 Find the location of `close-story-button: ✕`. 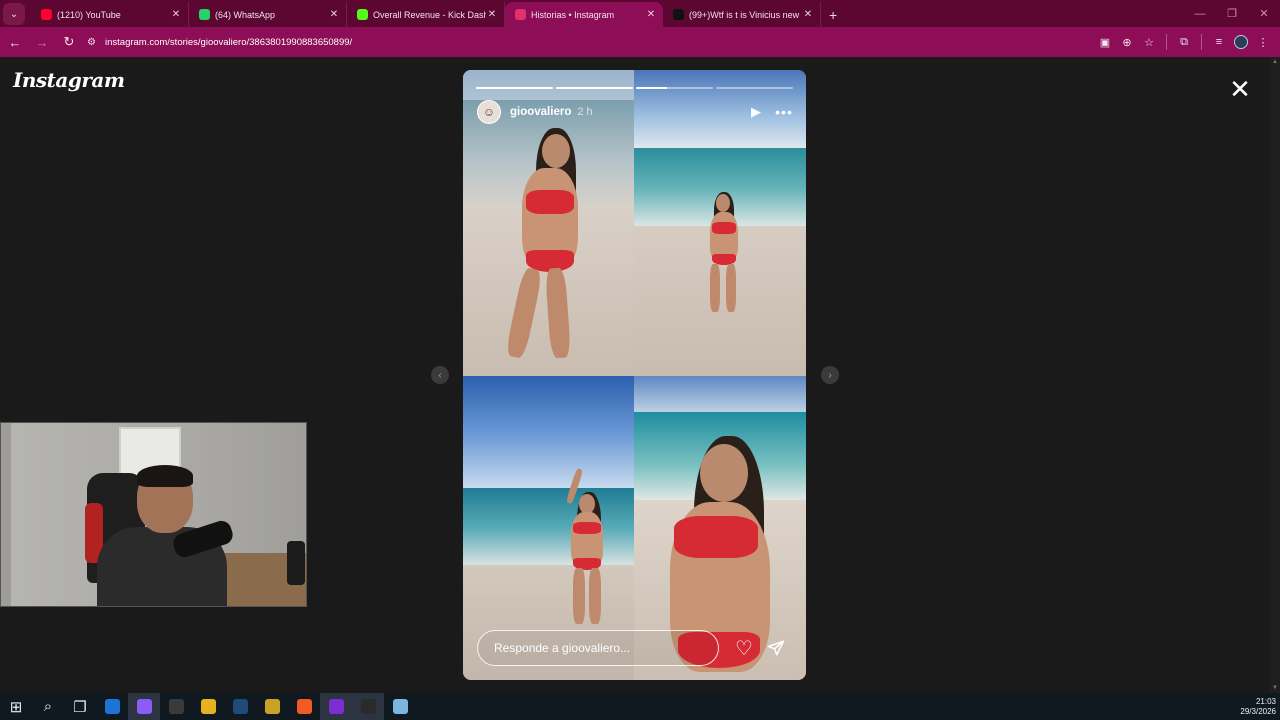

close-story-button: ✕ is located at coordinates (1240, 89).